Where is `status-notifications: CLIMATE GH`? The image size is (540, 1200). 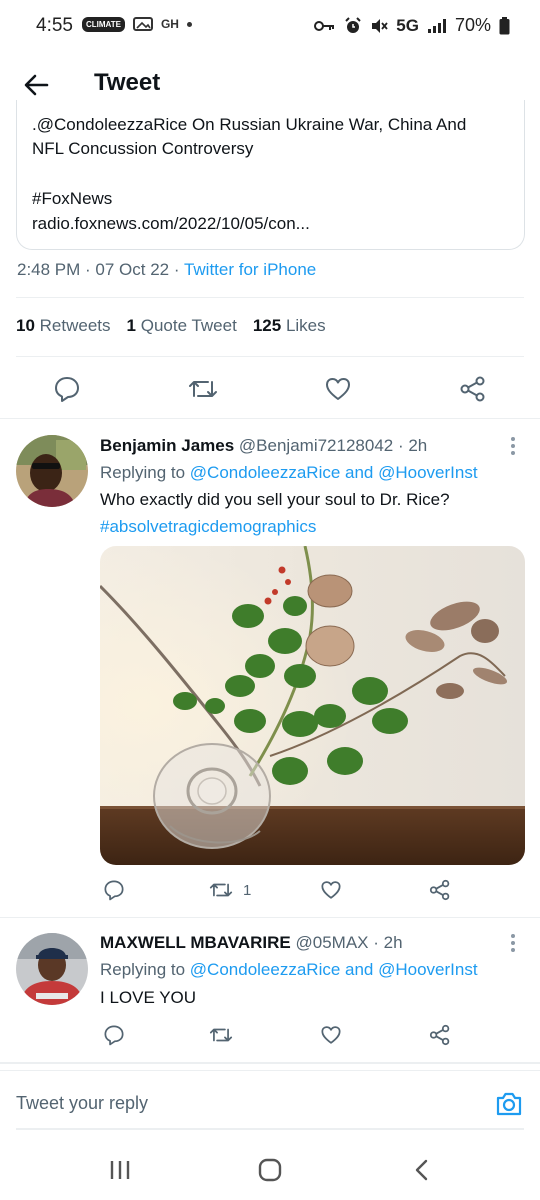
status-notifications: CLIMATE GH is located at coordinates (137, 24).